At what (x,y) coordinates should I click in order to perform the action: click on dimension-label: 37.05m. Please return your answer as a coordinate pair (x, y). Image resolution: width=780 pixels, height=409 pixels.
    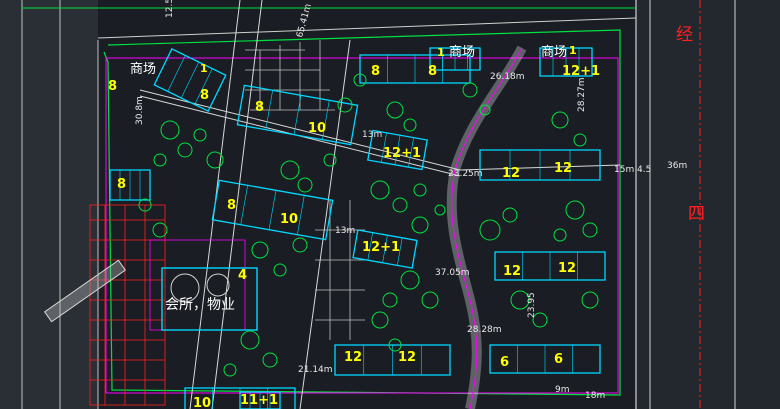
    Looking at the image, I should click on (452, 273).